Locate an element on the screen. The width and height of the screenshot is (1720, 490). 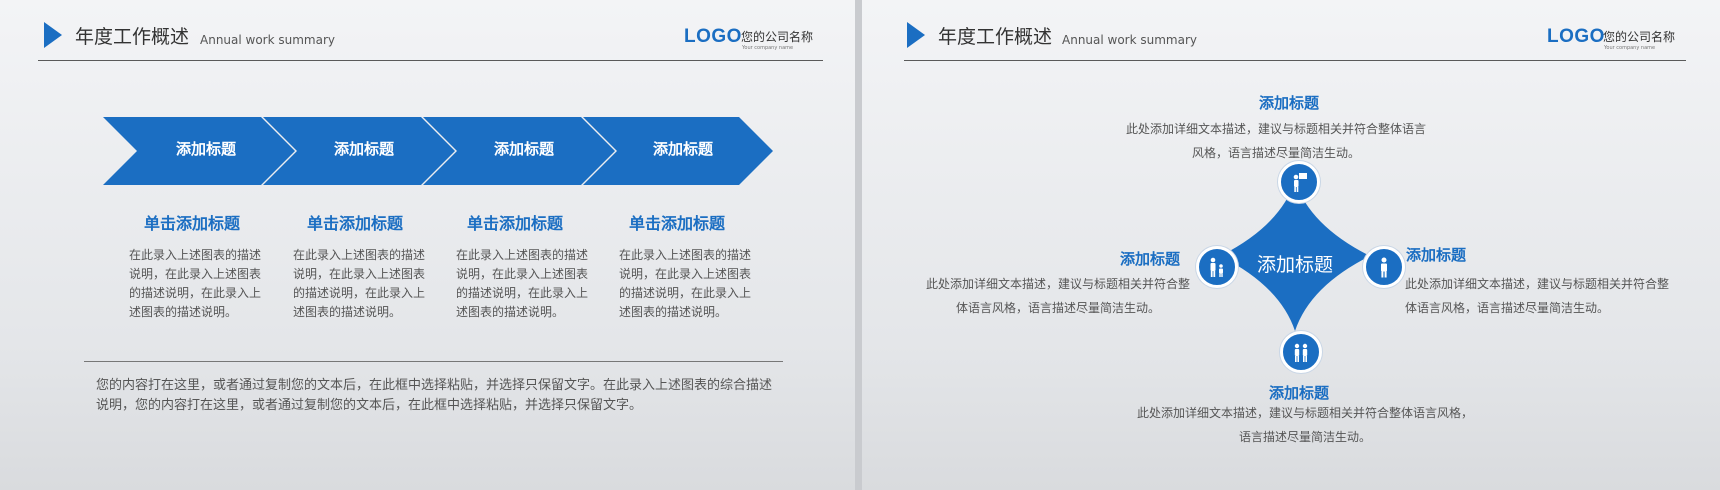
bottom-node is located at coordinates (1301, 352).